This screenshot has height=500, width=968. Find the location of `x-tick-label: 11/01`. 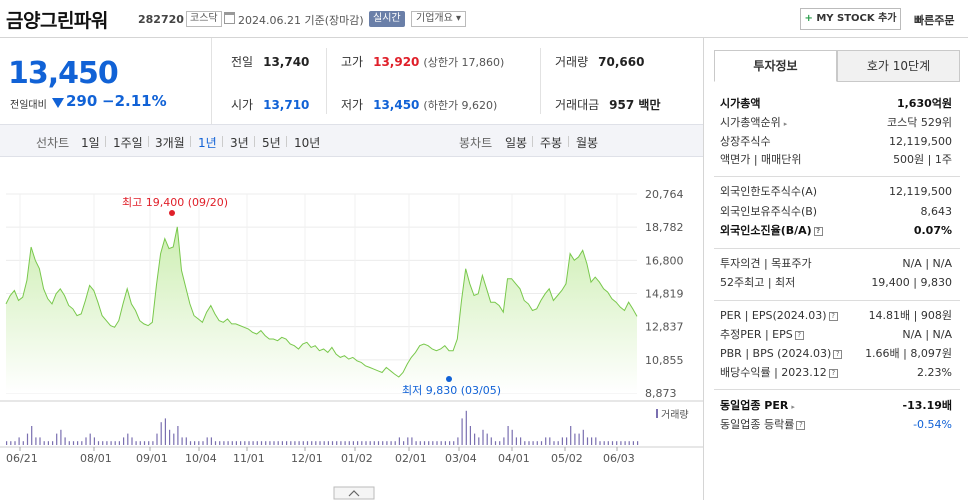

x-tick-label: 11/01 is located at coordinates (249, 458).